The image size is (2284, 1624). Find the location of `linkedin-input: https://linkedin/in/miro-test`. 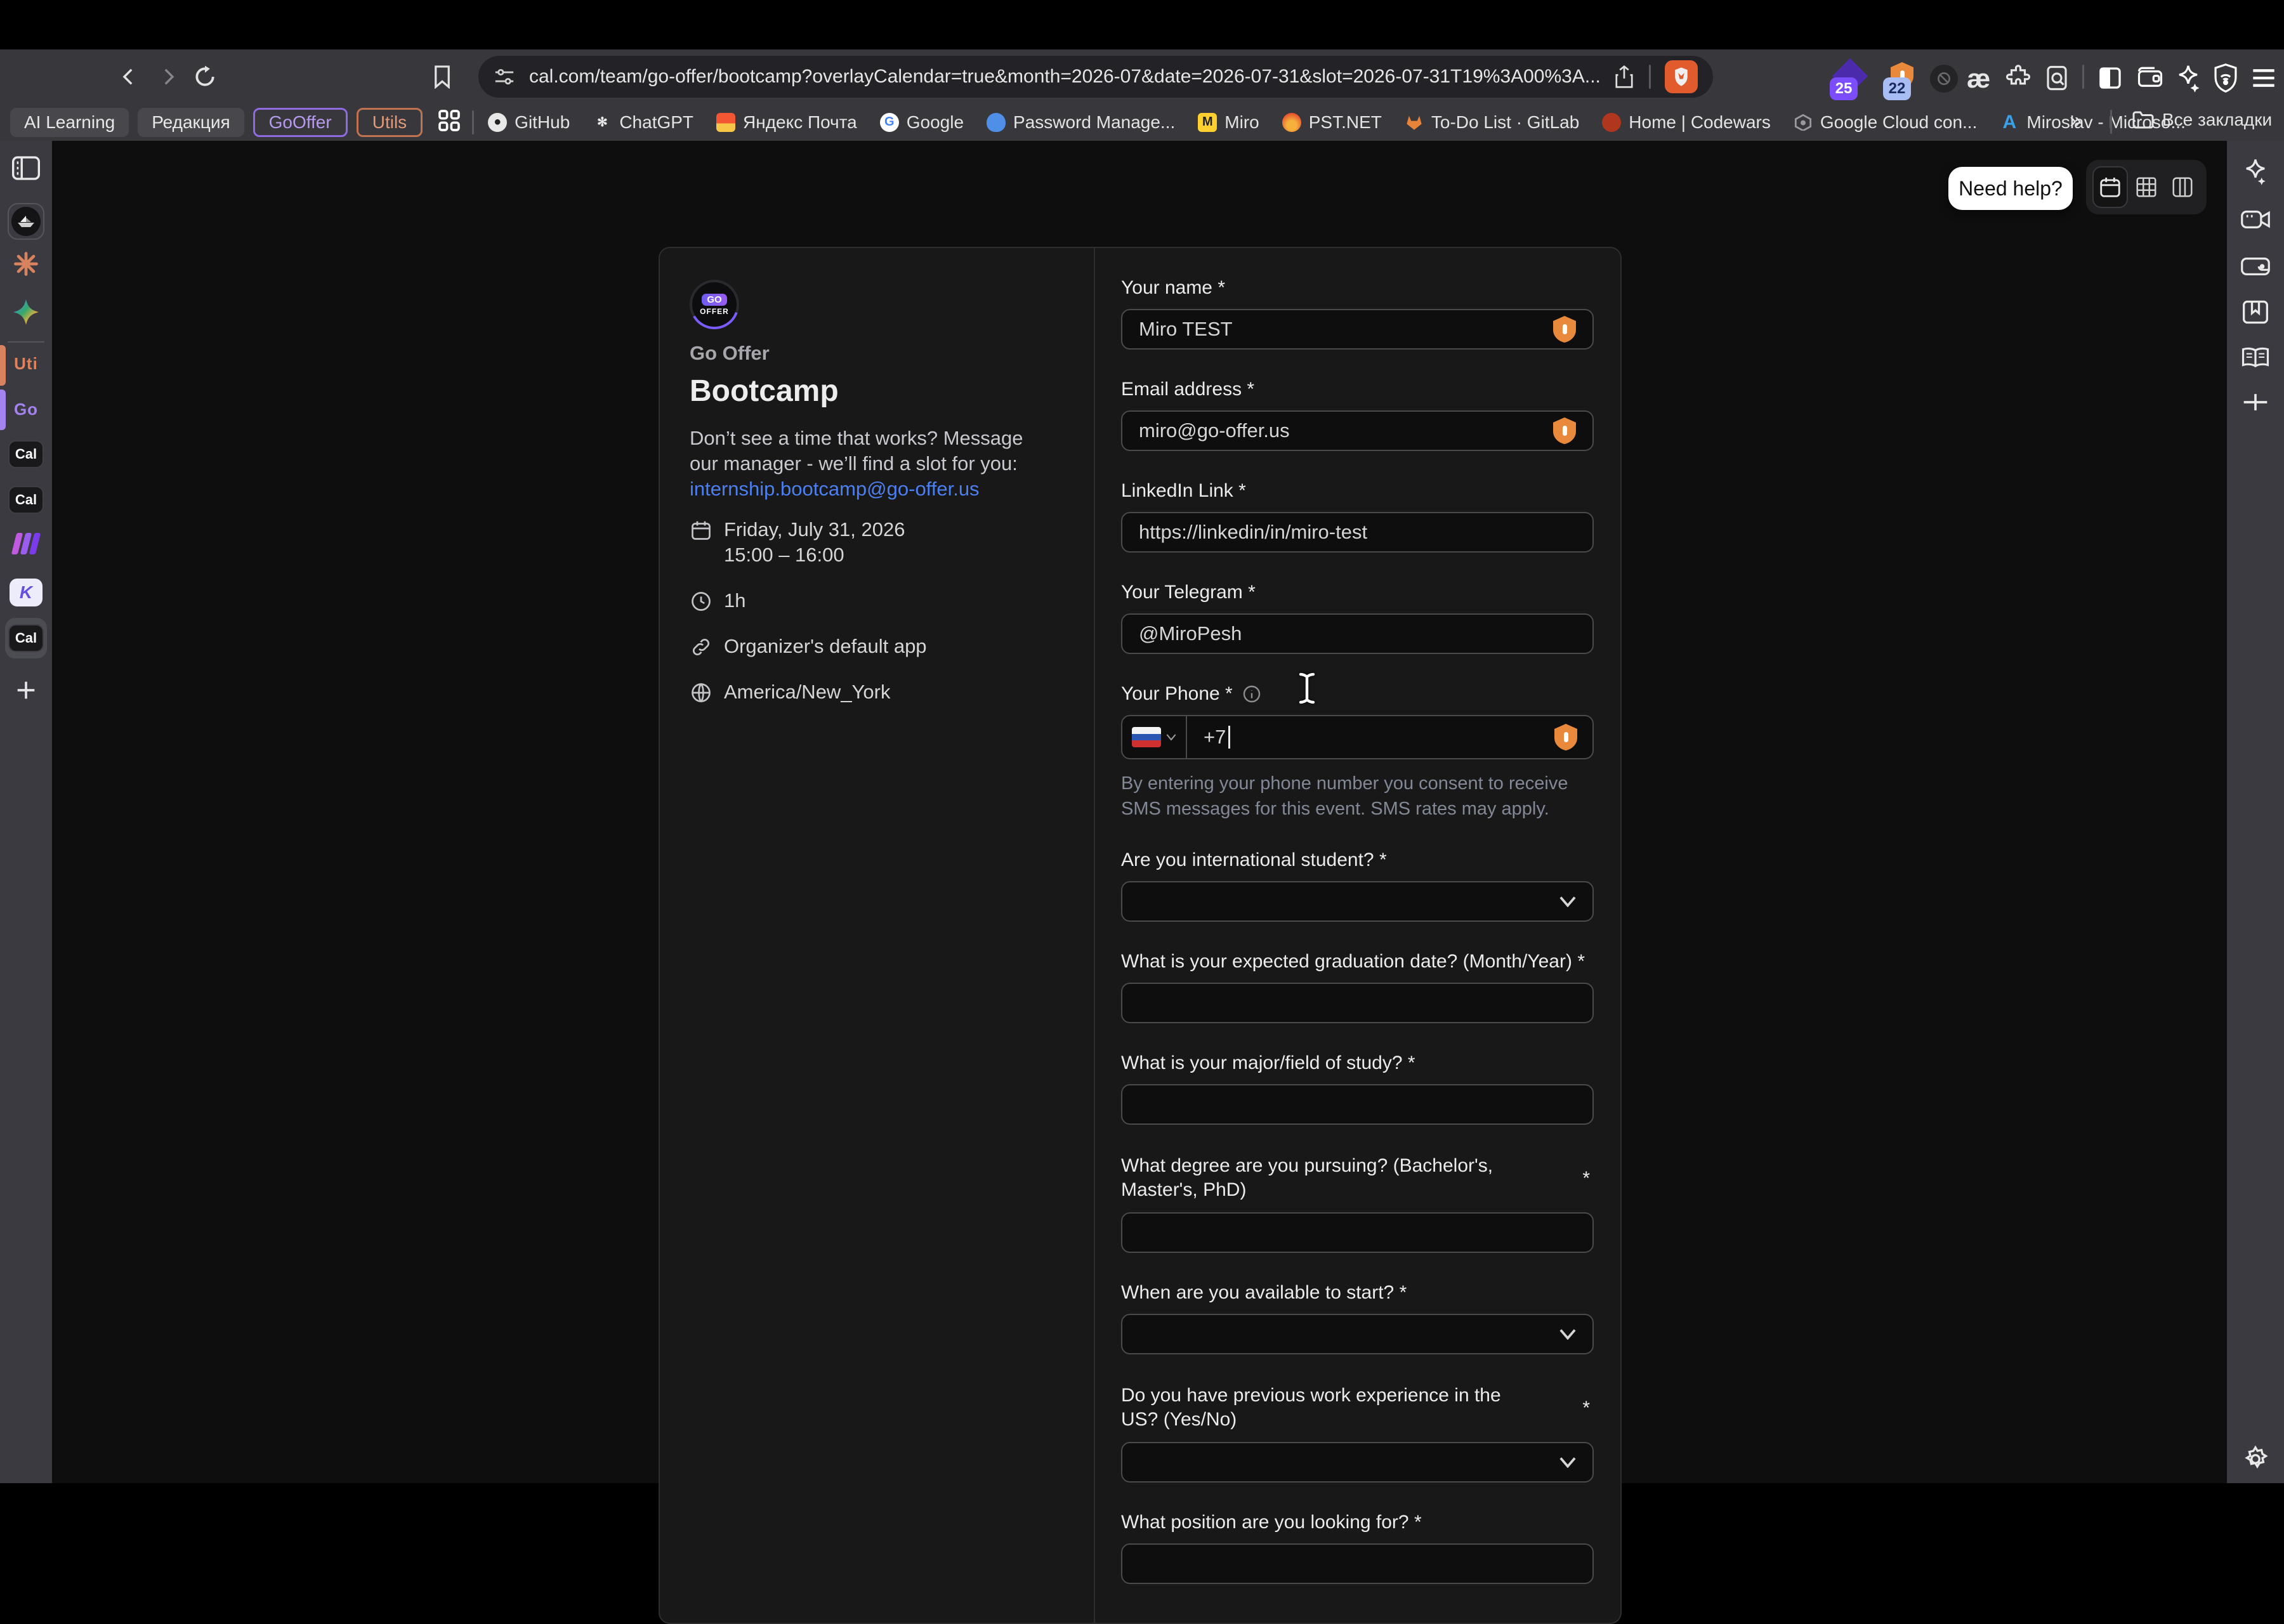

linkedin-input: https://linkedin/in/miro-test is located at coordinates (1358, 532).